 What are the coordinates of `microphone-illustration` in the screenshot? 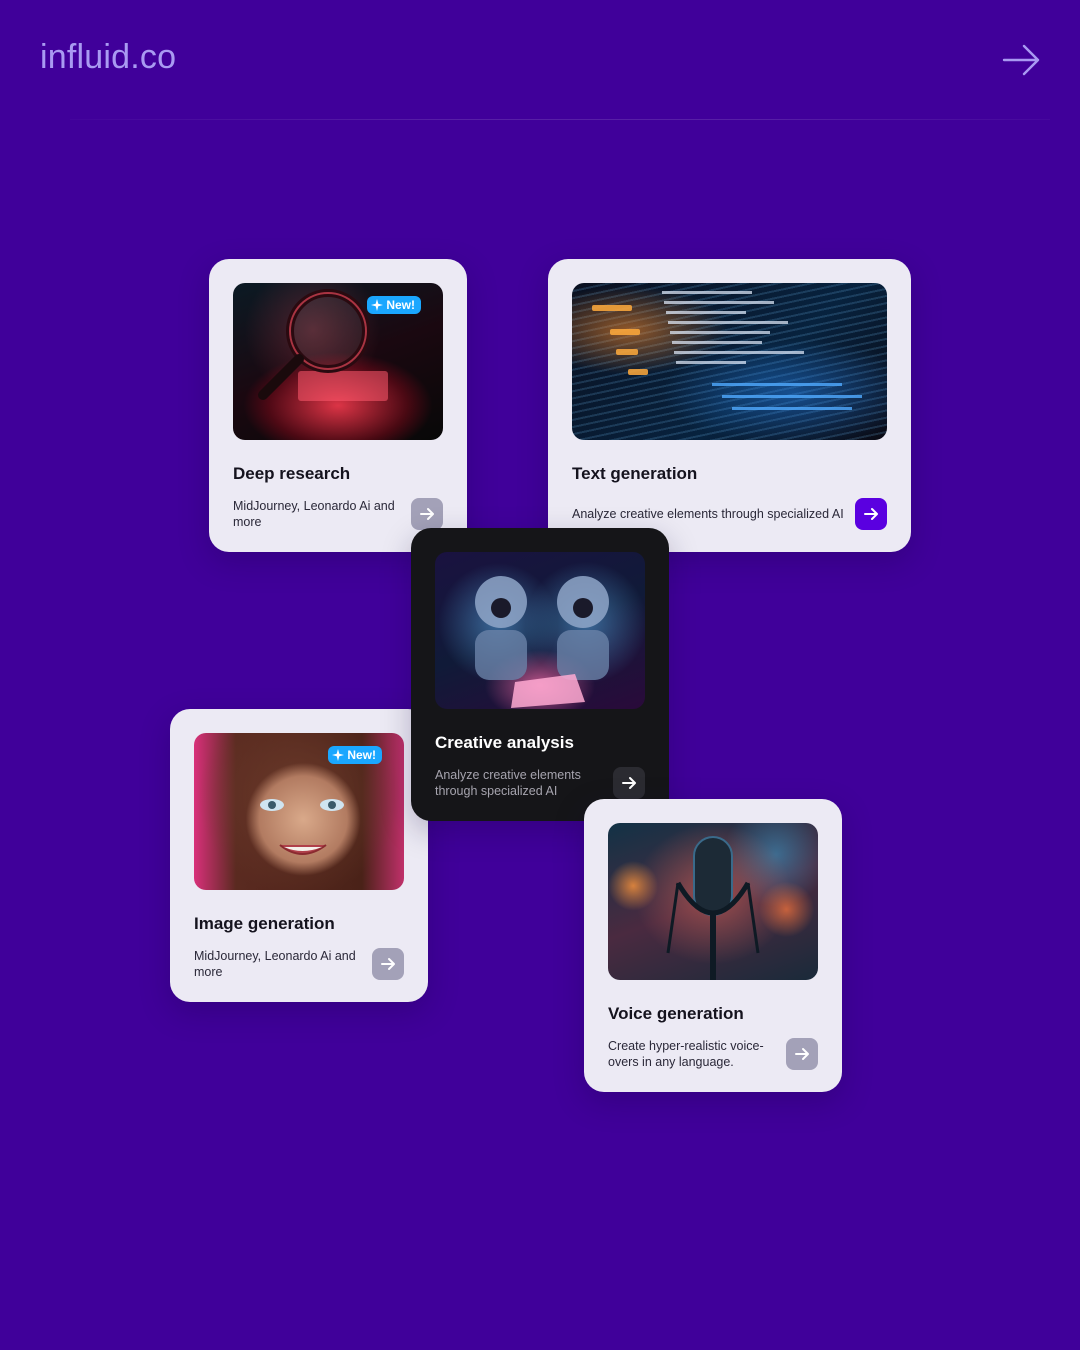 It's located at (713, 908).